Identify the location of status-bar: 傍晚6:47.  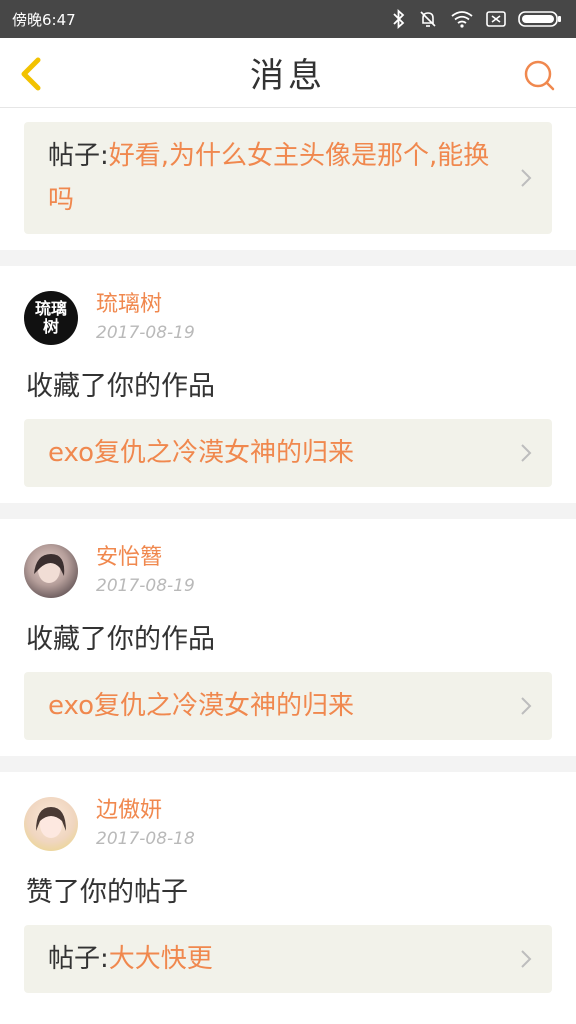
(288, 19).